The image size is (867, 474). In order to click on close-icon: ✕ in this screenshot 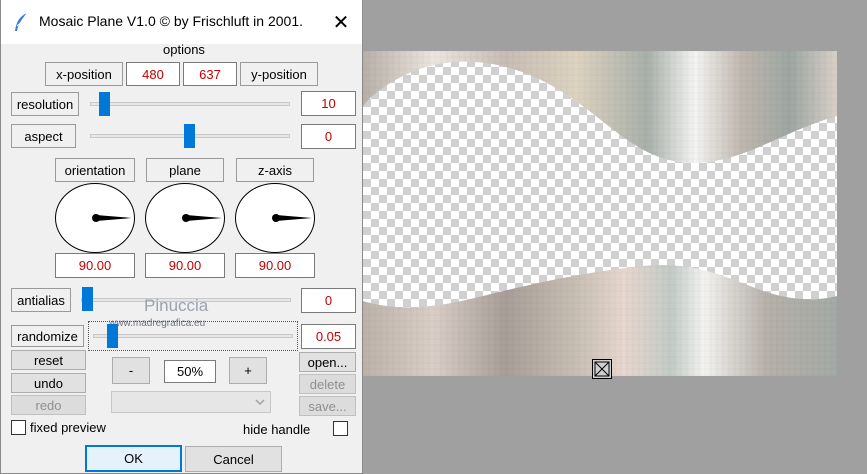, I will do `click(341, 22)`.